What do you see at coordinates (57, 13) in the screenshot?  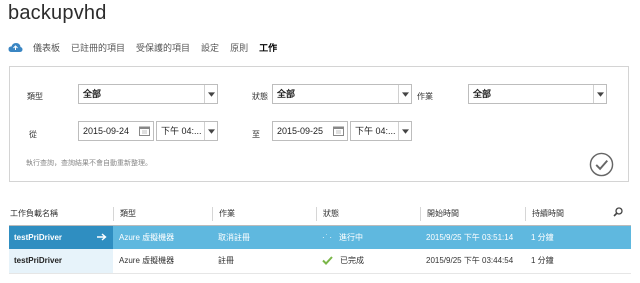 I see `page-title: backupvhd` at bounding box center [57, 13].